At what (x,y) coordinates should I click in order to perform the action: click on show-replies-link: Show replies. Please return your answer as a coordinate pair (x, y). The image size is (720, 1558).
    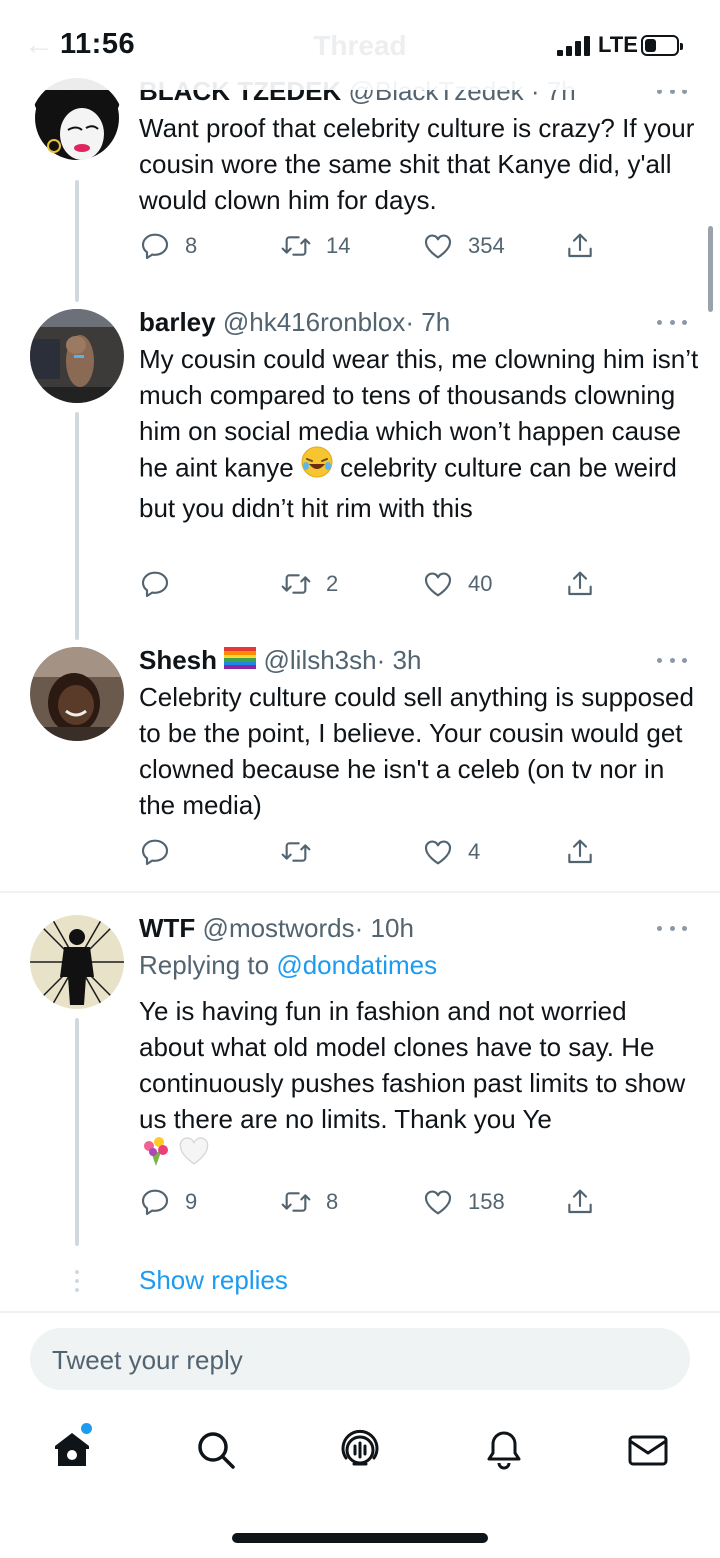
    Looking at the image, I should click on (213, 1280).